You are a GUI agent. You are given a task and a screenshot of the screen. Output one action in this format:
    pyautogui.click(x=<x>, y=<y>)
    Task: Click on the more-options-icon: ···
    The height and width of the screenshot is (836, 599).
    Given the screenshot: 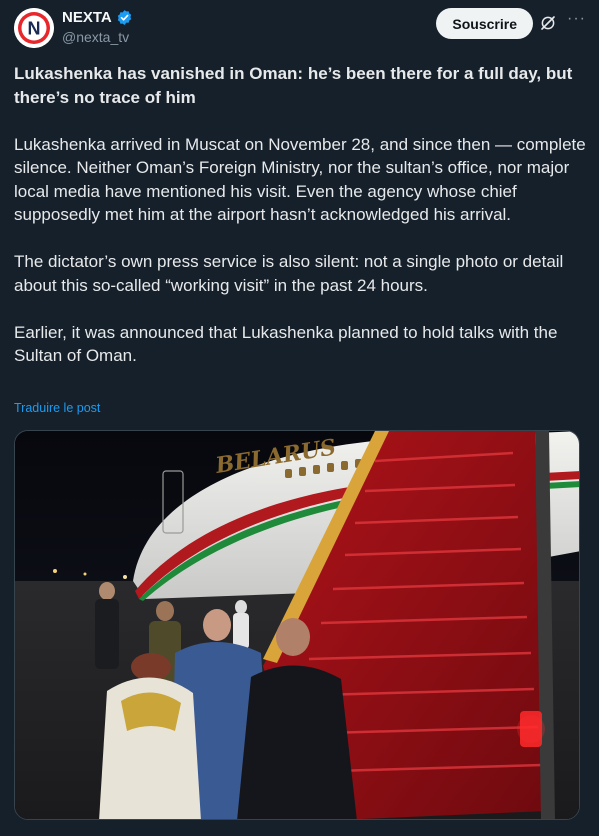 What is the action you would take?
    pyautogui.click(x=576, y=20)
    